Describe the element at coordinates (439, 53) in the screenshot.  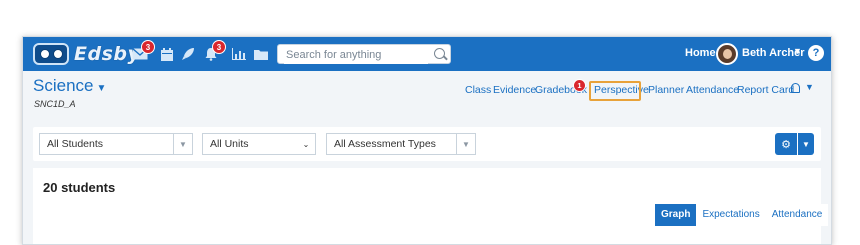
I see `search-icon` at that location.